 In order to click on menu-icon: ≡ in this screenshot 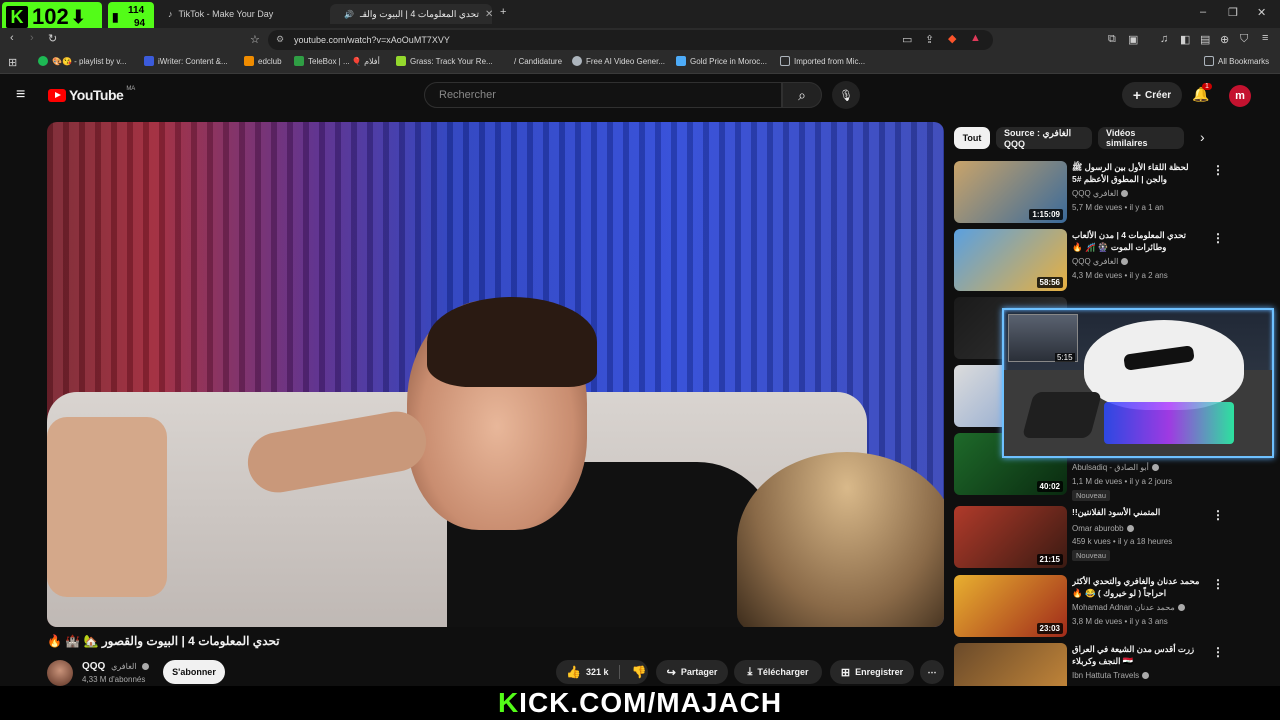, I will do `click(1265, 38)`.